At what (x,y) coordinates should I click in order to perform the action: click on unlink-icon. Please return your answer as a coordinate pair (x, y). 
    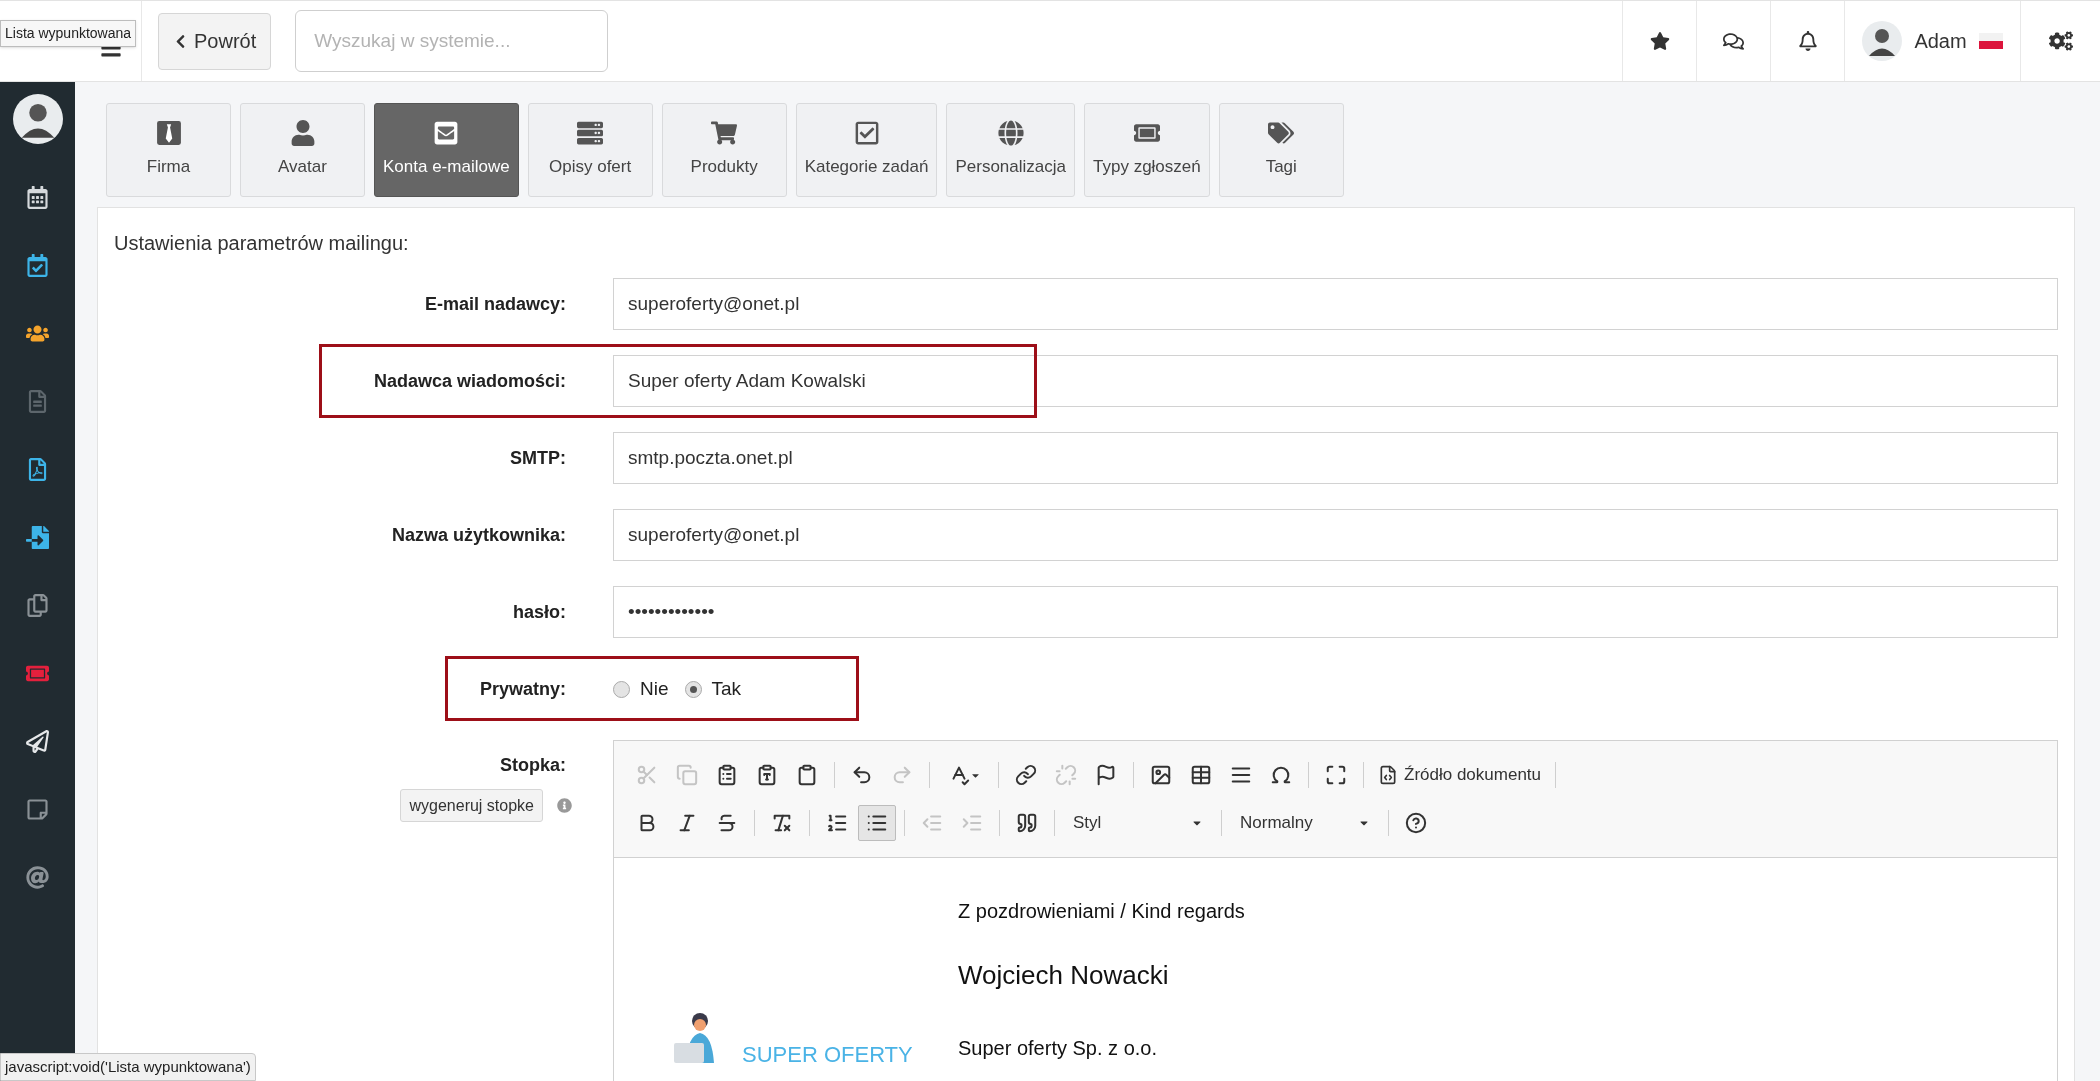
    Looking at the image, I should click on (1066, 775).